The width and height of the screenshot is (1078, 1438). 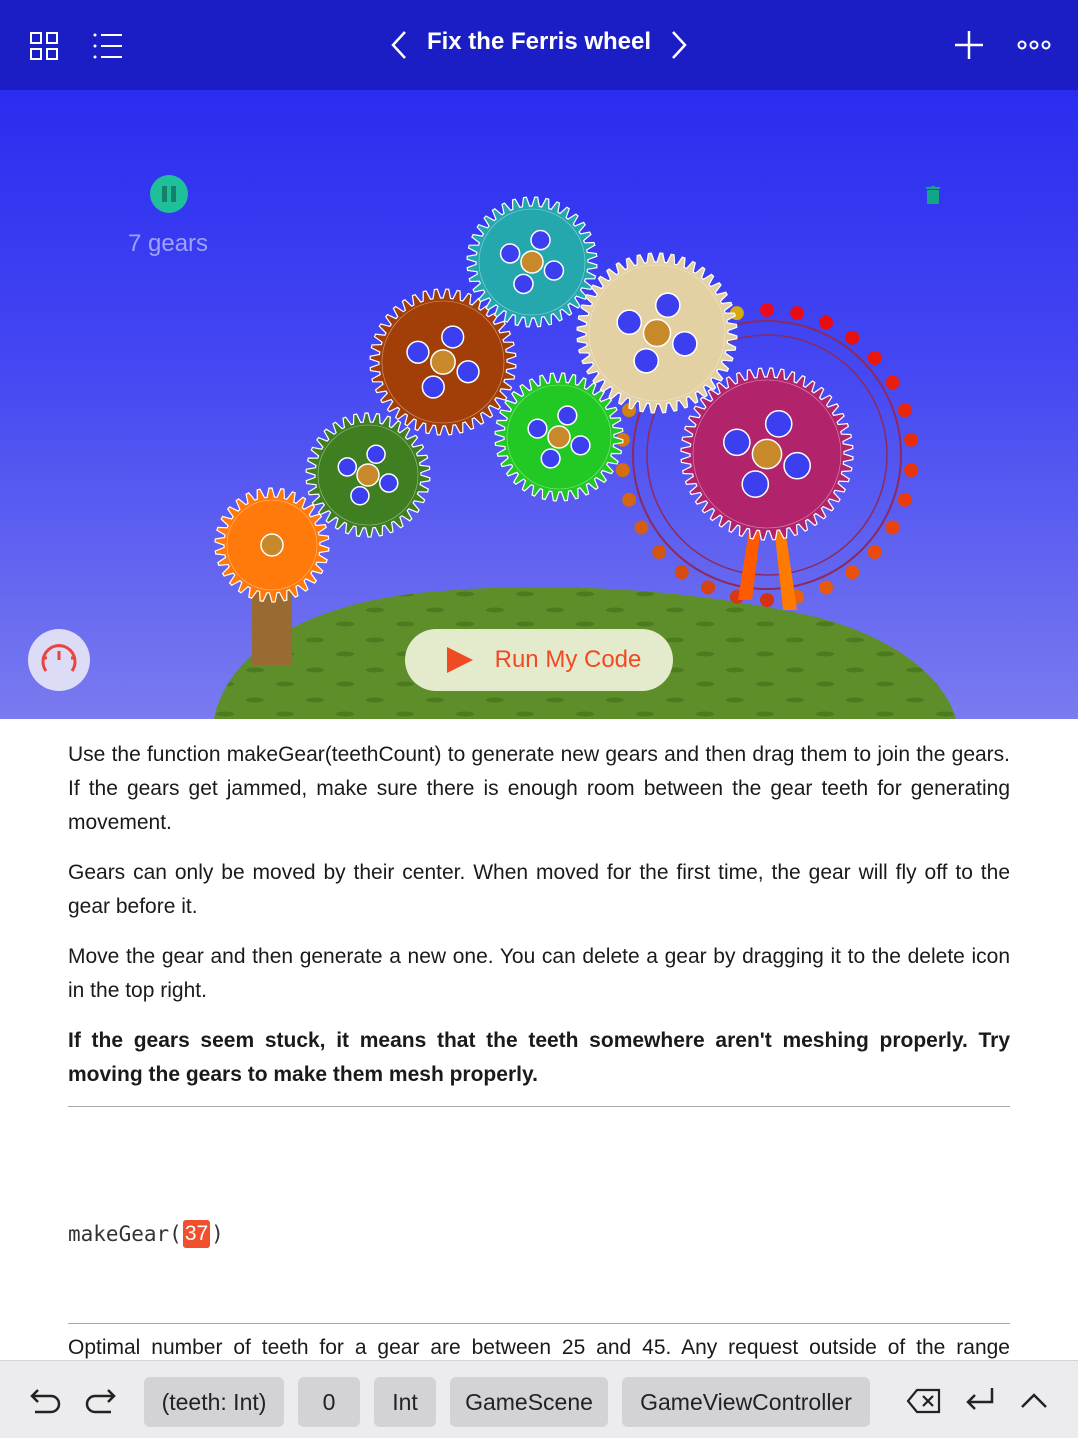 I want to click on undo-icon, so click(x=46, y=1401).